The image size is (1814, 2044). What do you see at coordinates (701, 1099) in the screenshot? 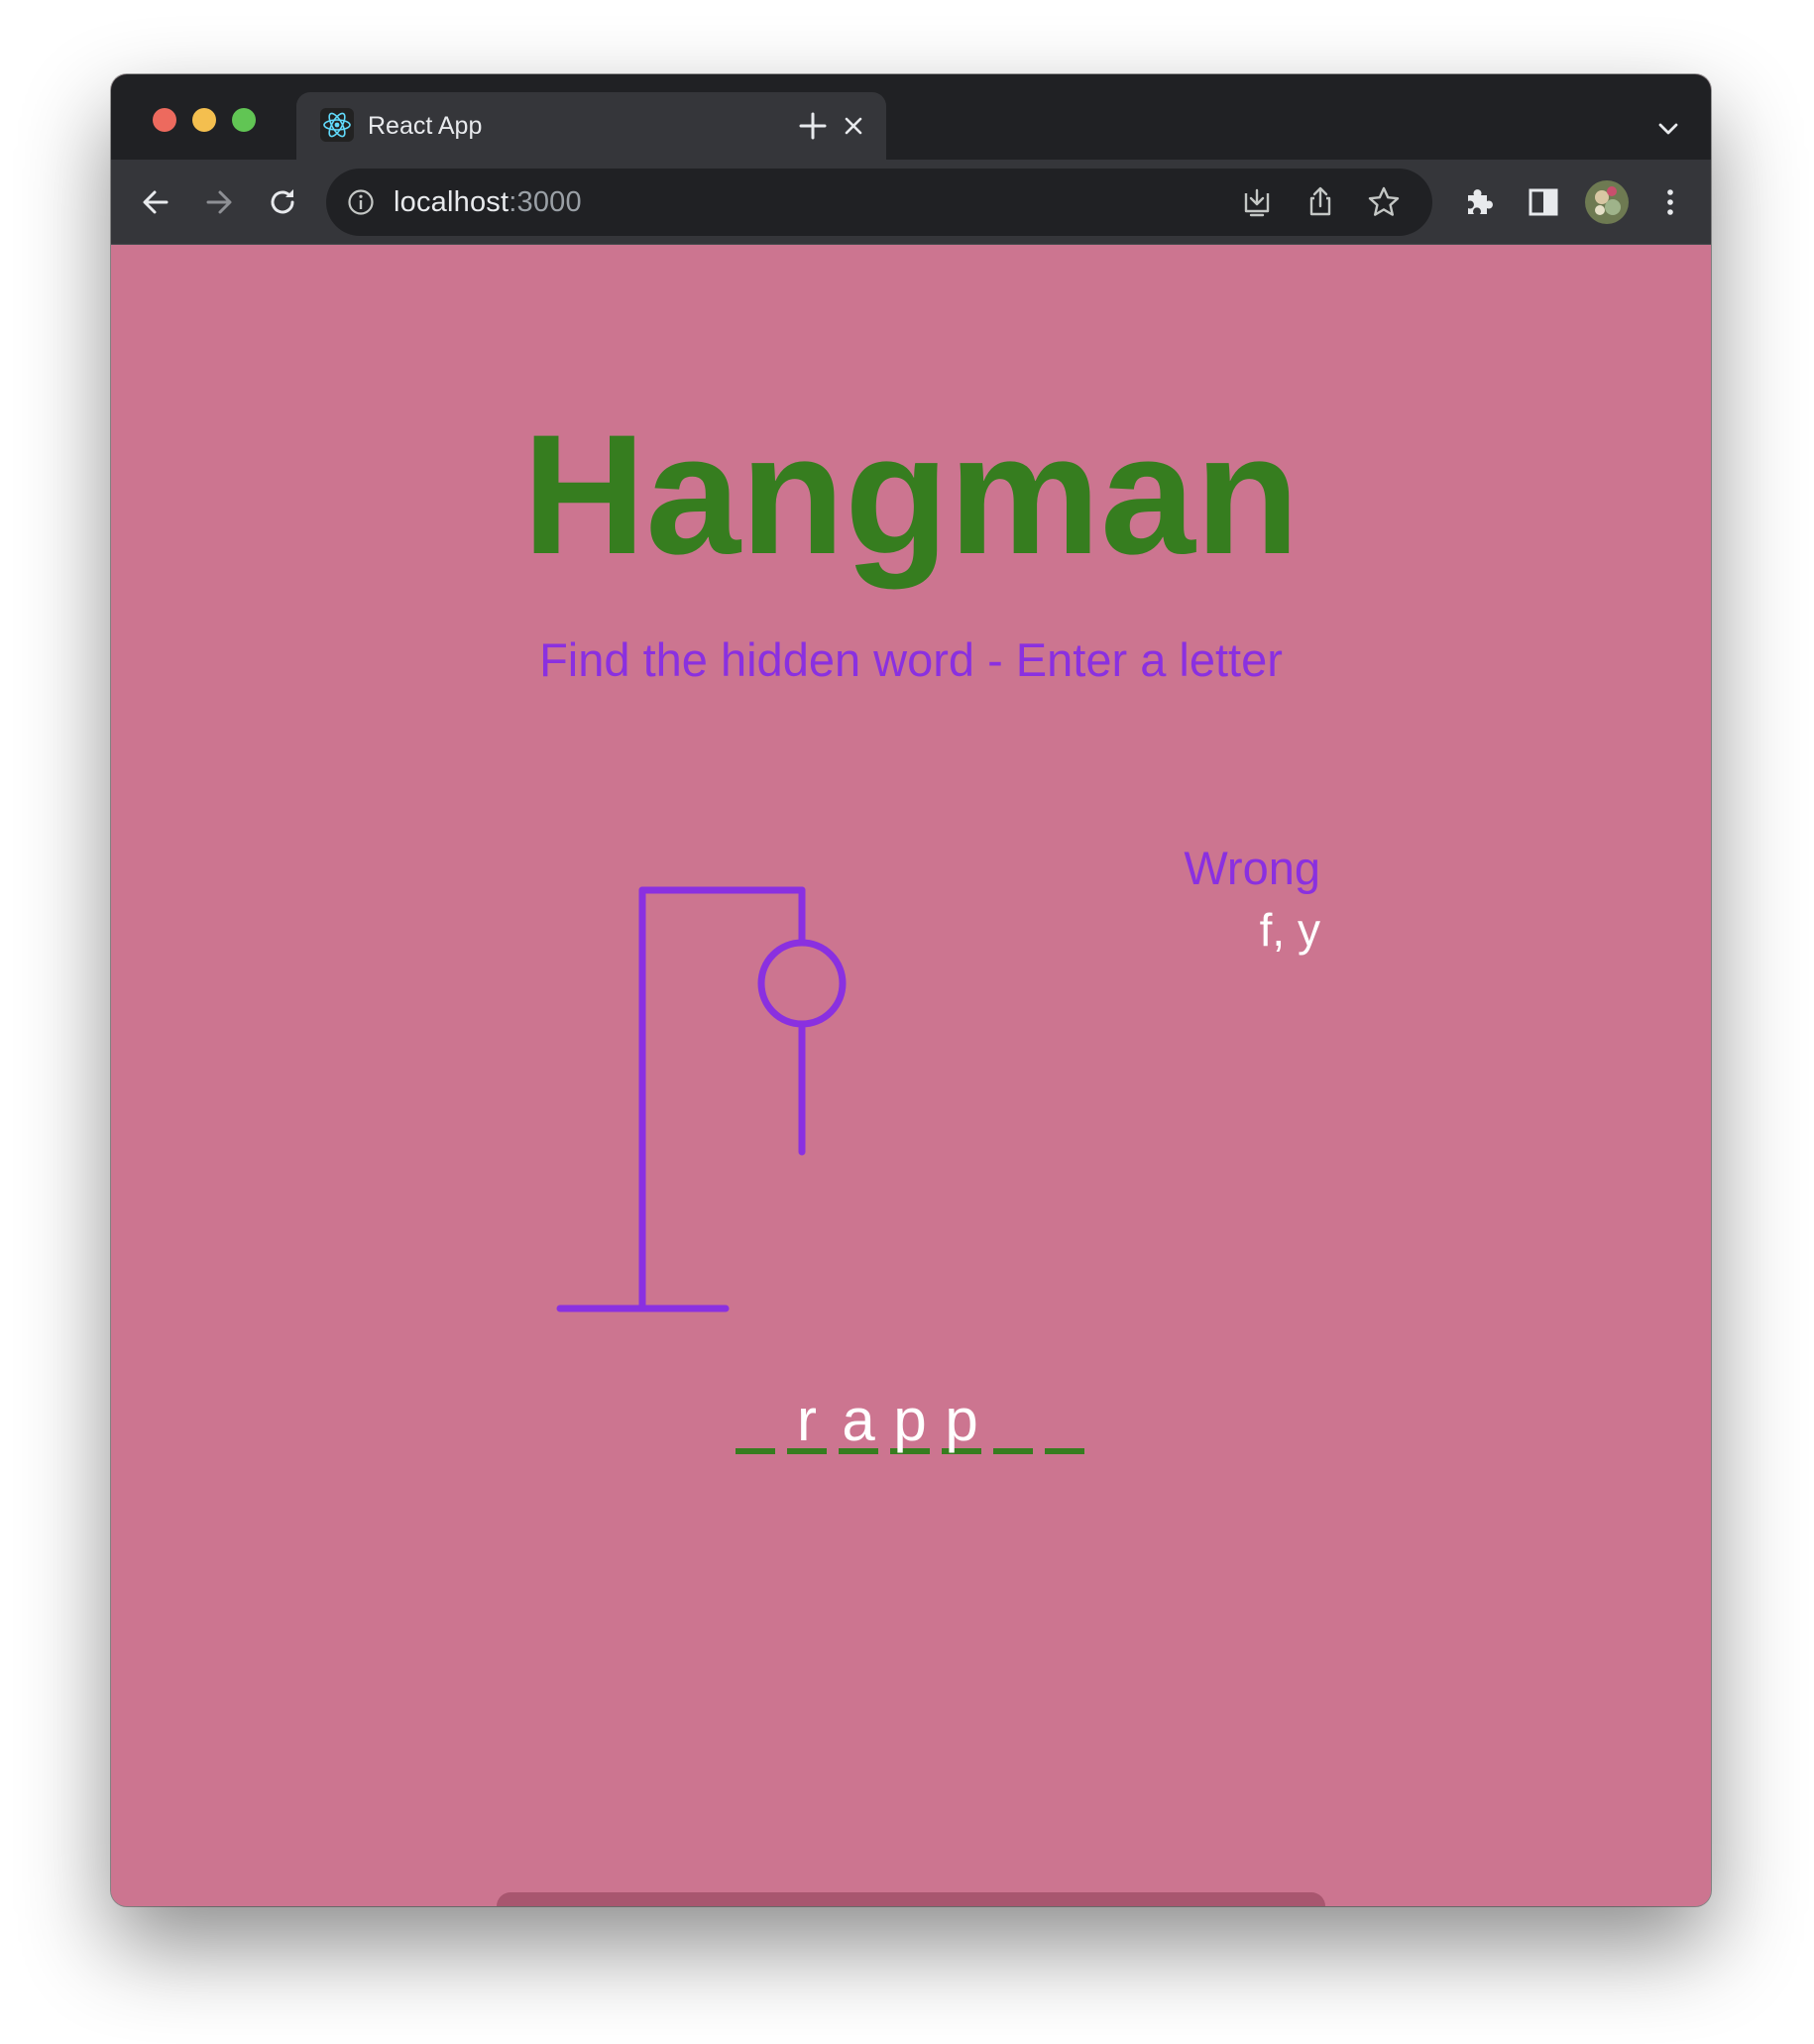
I see `hangman-figure` at bounding box center [701, 1099].